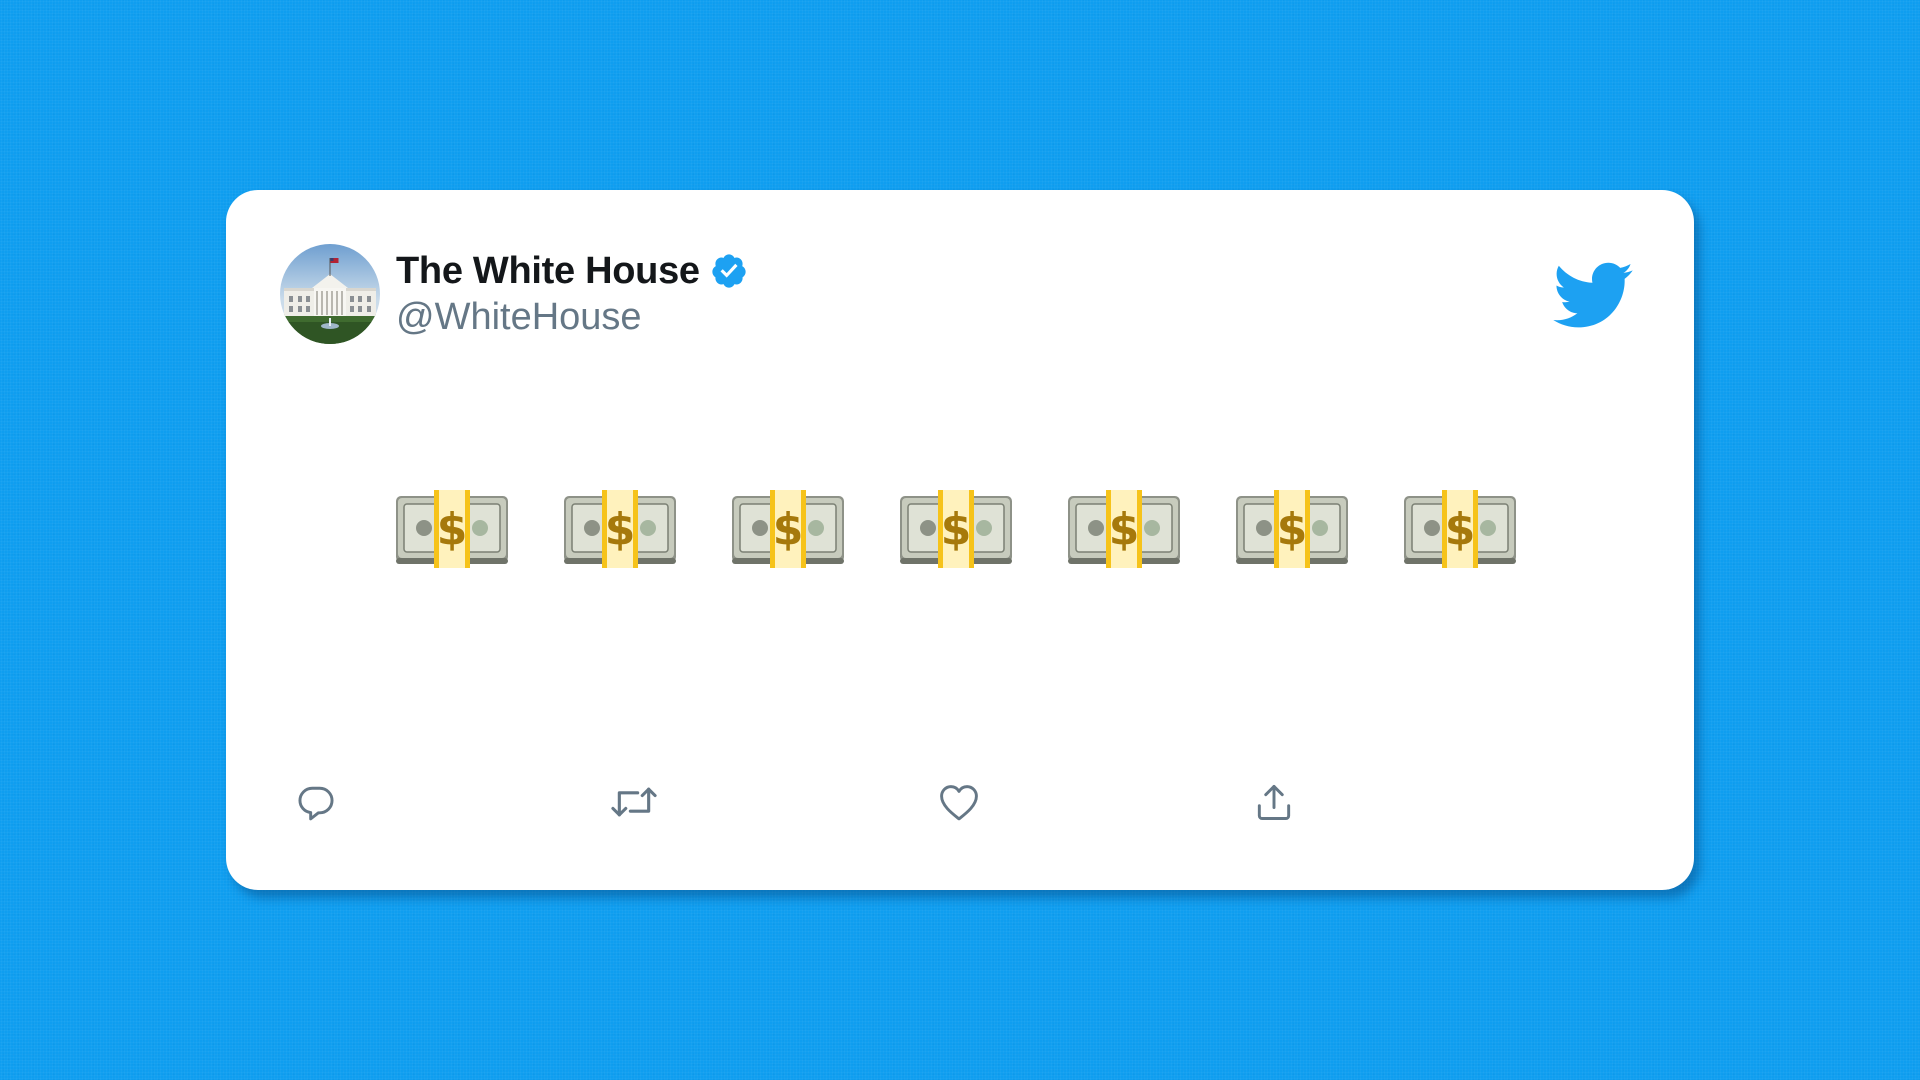 The width and height of the screenshot is (1920, 1080). Describe the element at coordinates (548, 271) in the screenshot. I see `display-name: The White House` at that location.